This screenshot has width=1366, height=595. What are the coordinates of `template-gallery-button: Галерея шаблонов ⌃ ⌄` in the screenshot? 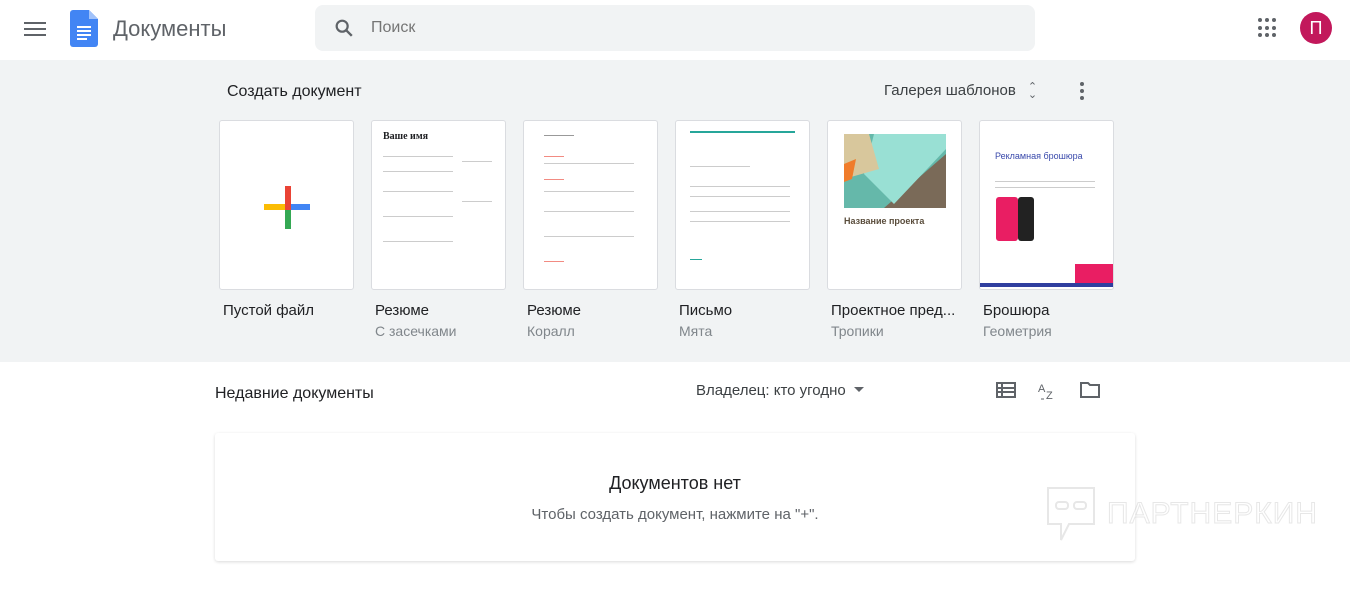 It's located at (961, 91).